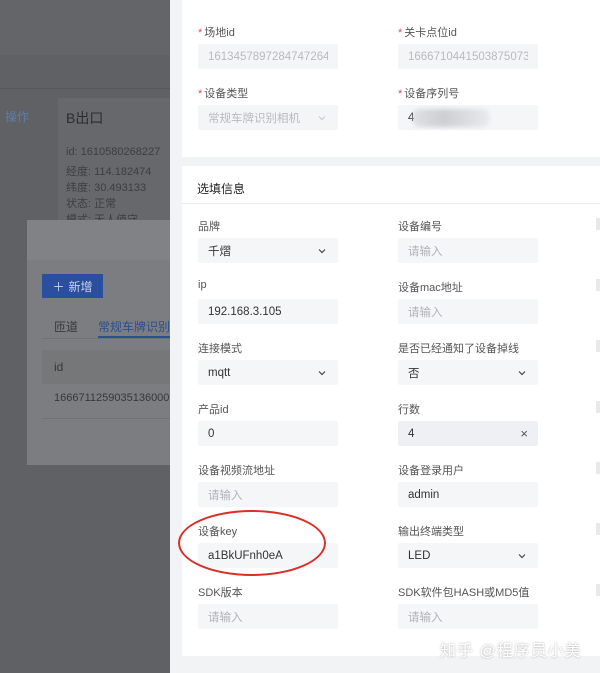  Describe the element at coordinates (268, 433) in the screenshot. I see `product-id-input: 0` at that location.